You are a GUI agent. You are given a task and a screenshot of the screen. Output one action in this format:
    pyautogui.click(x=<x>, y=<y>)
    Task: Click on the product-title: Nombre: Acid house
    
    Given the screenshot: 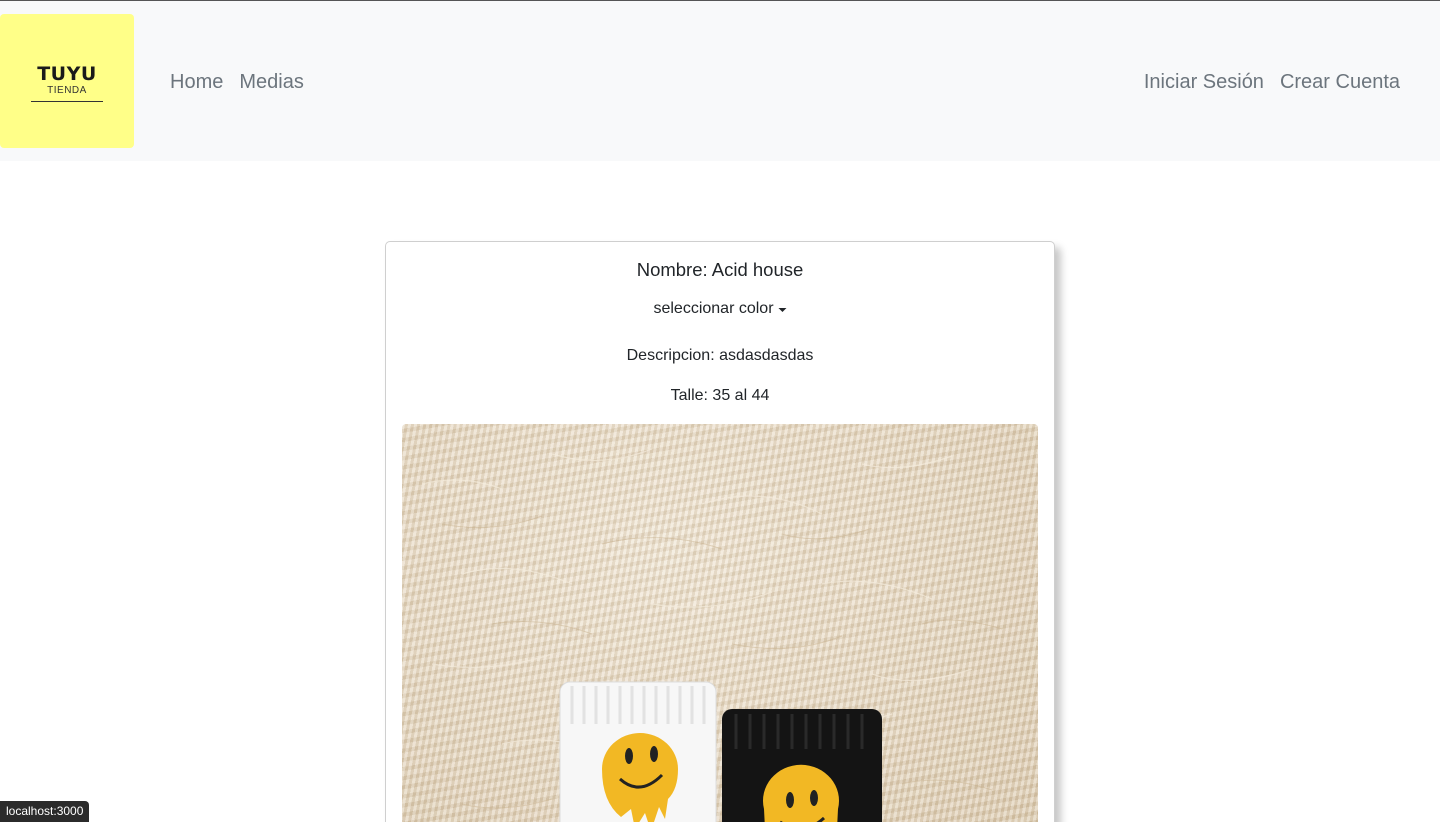 What is the action you would take?
    pyautogui.click(x=720, y=269)
    